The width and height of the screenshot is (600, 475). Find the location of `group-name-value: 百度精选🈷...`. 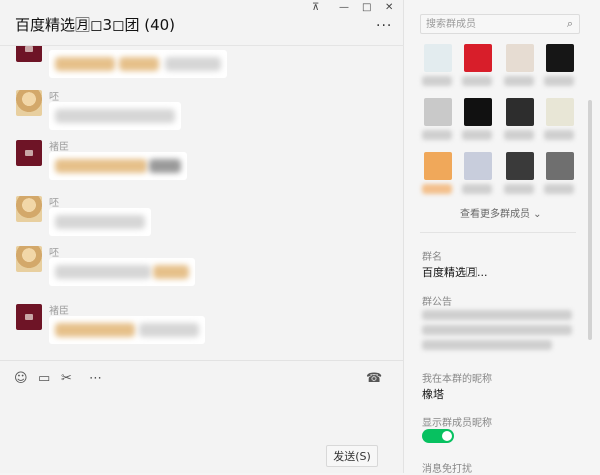

group-name-value: 百度精选🈷... is located at coordinates (455, 272).